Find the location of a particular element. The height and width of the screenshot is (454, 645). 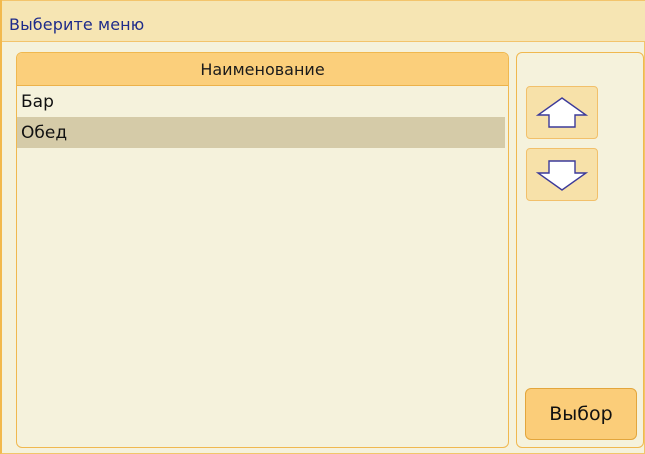

list-item: Бар is located at coordinates (262, 101).